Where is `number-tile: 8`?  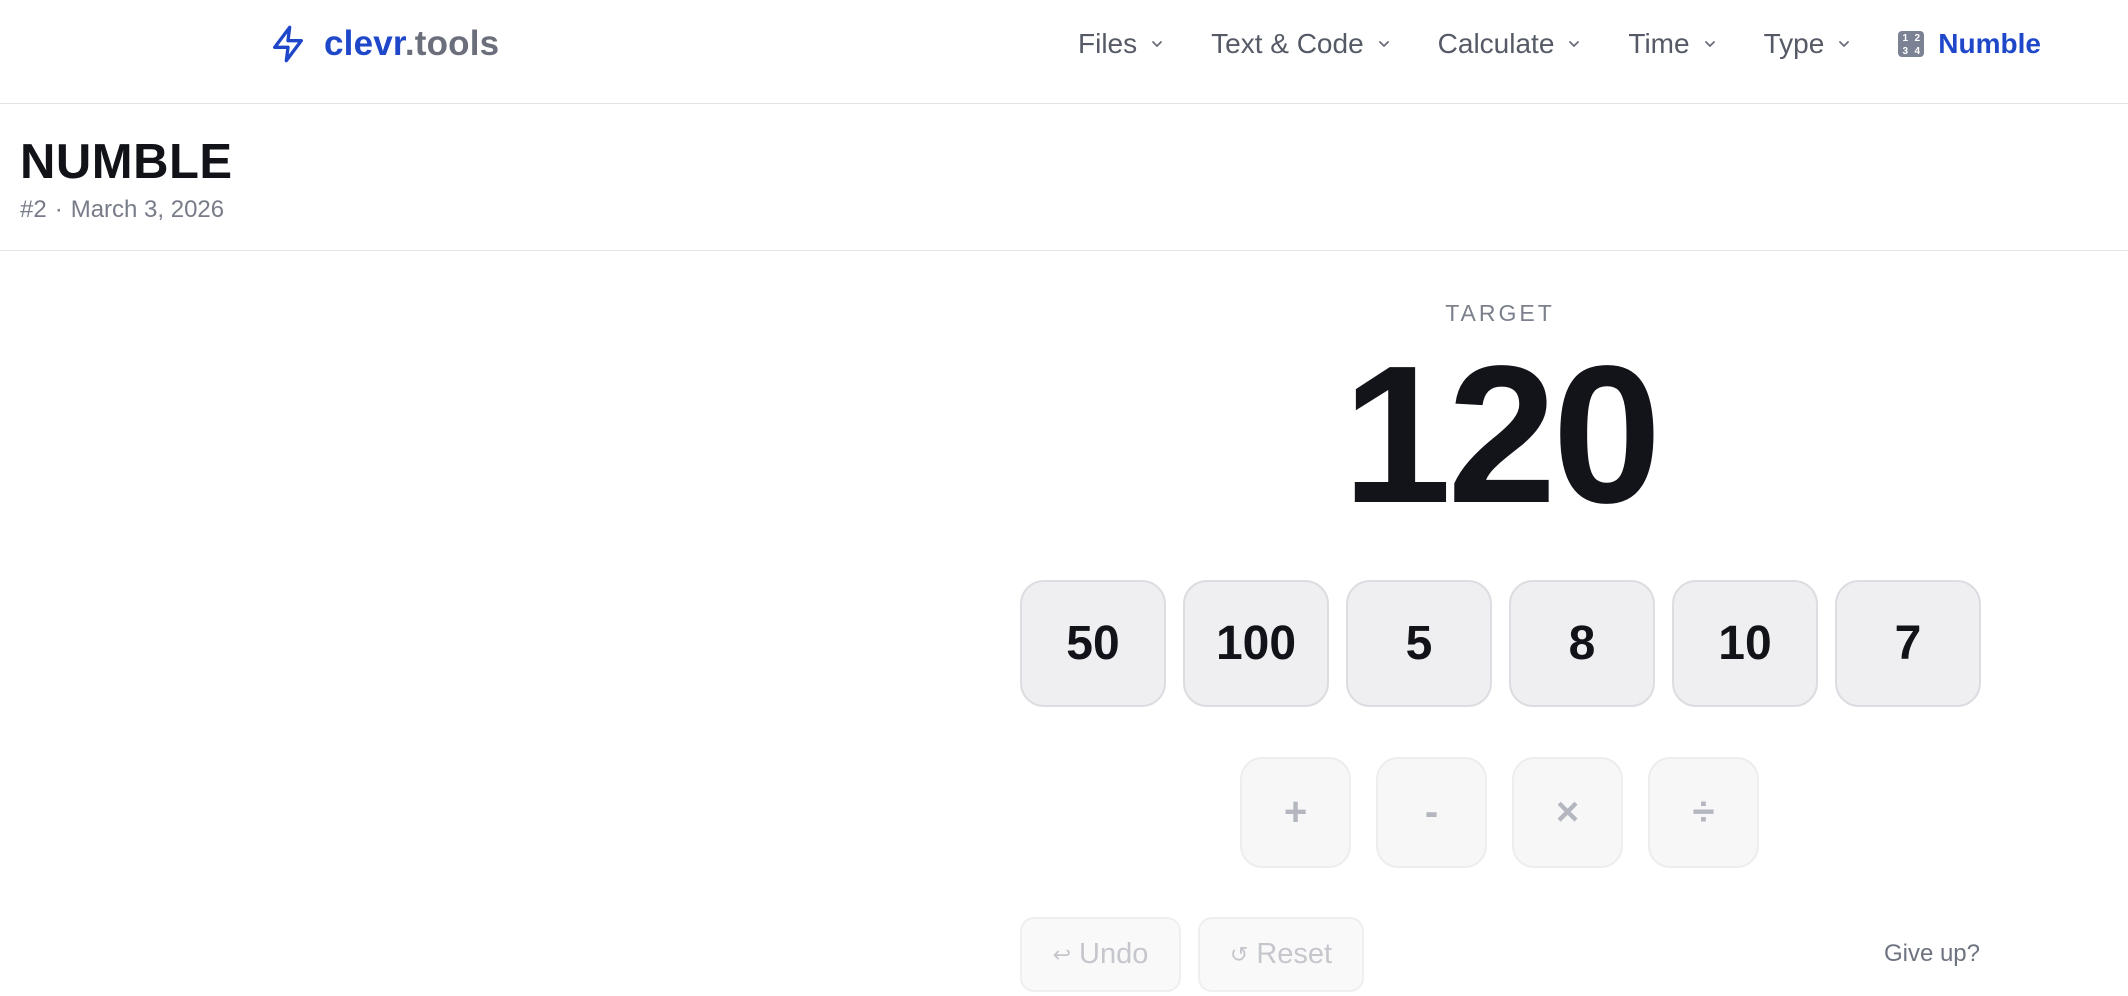 number-tile: 8 is located at coordinates (1582, 643).